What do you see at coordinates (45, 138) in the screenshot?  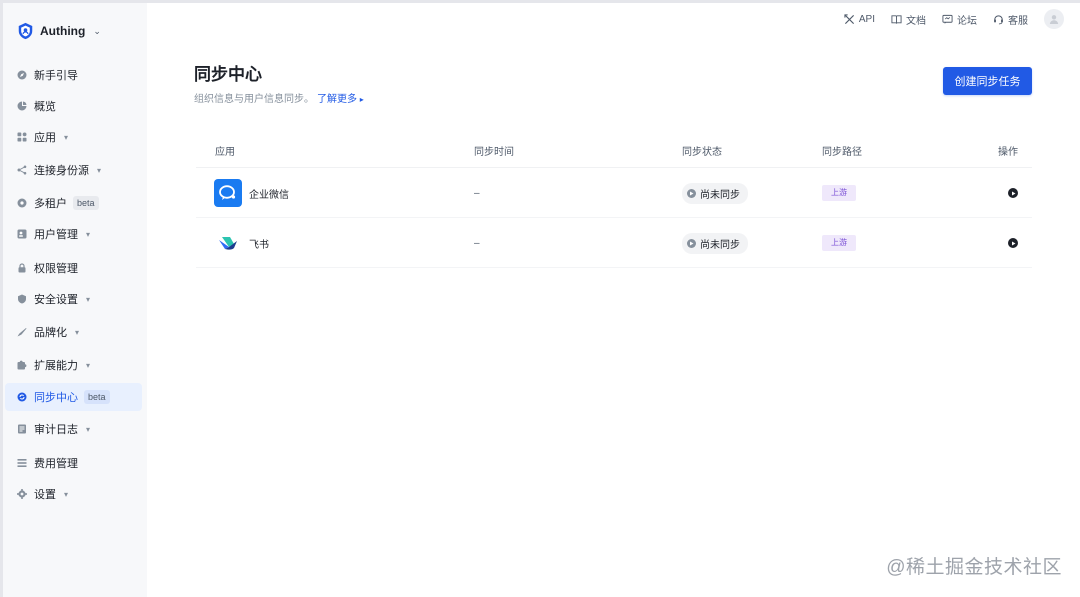 I see `sidebar-item-label: 应用` at bounding box center [45, 138].